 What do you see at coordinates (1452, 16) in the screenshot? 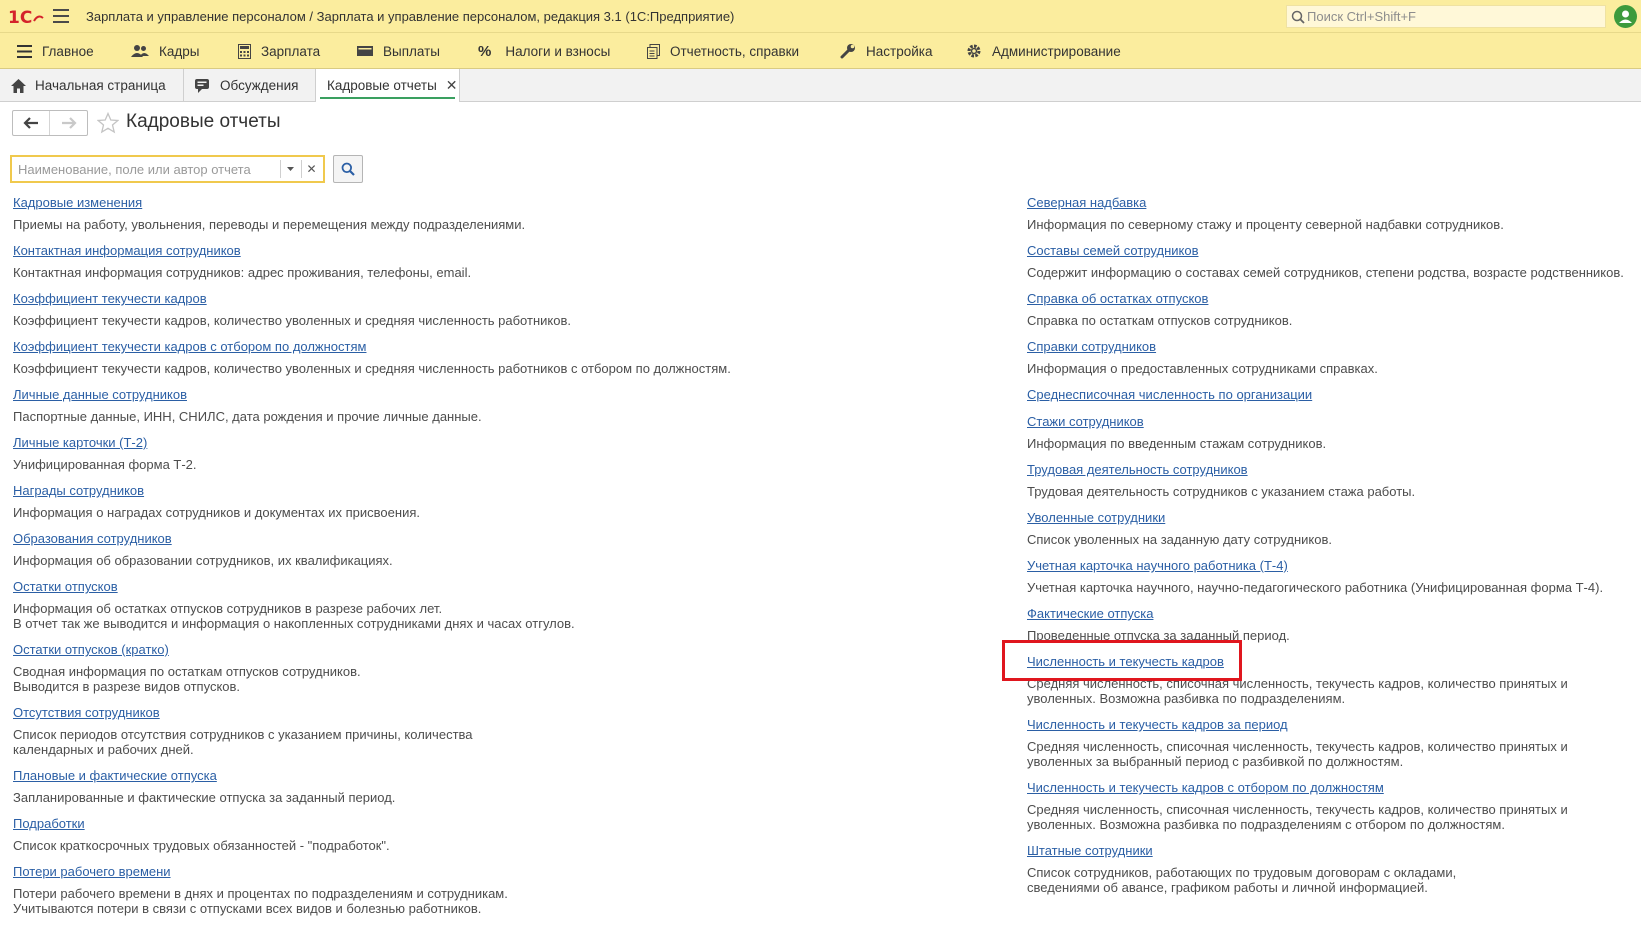
I see `global-search-input` at bounding box center [1452, 16].